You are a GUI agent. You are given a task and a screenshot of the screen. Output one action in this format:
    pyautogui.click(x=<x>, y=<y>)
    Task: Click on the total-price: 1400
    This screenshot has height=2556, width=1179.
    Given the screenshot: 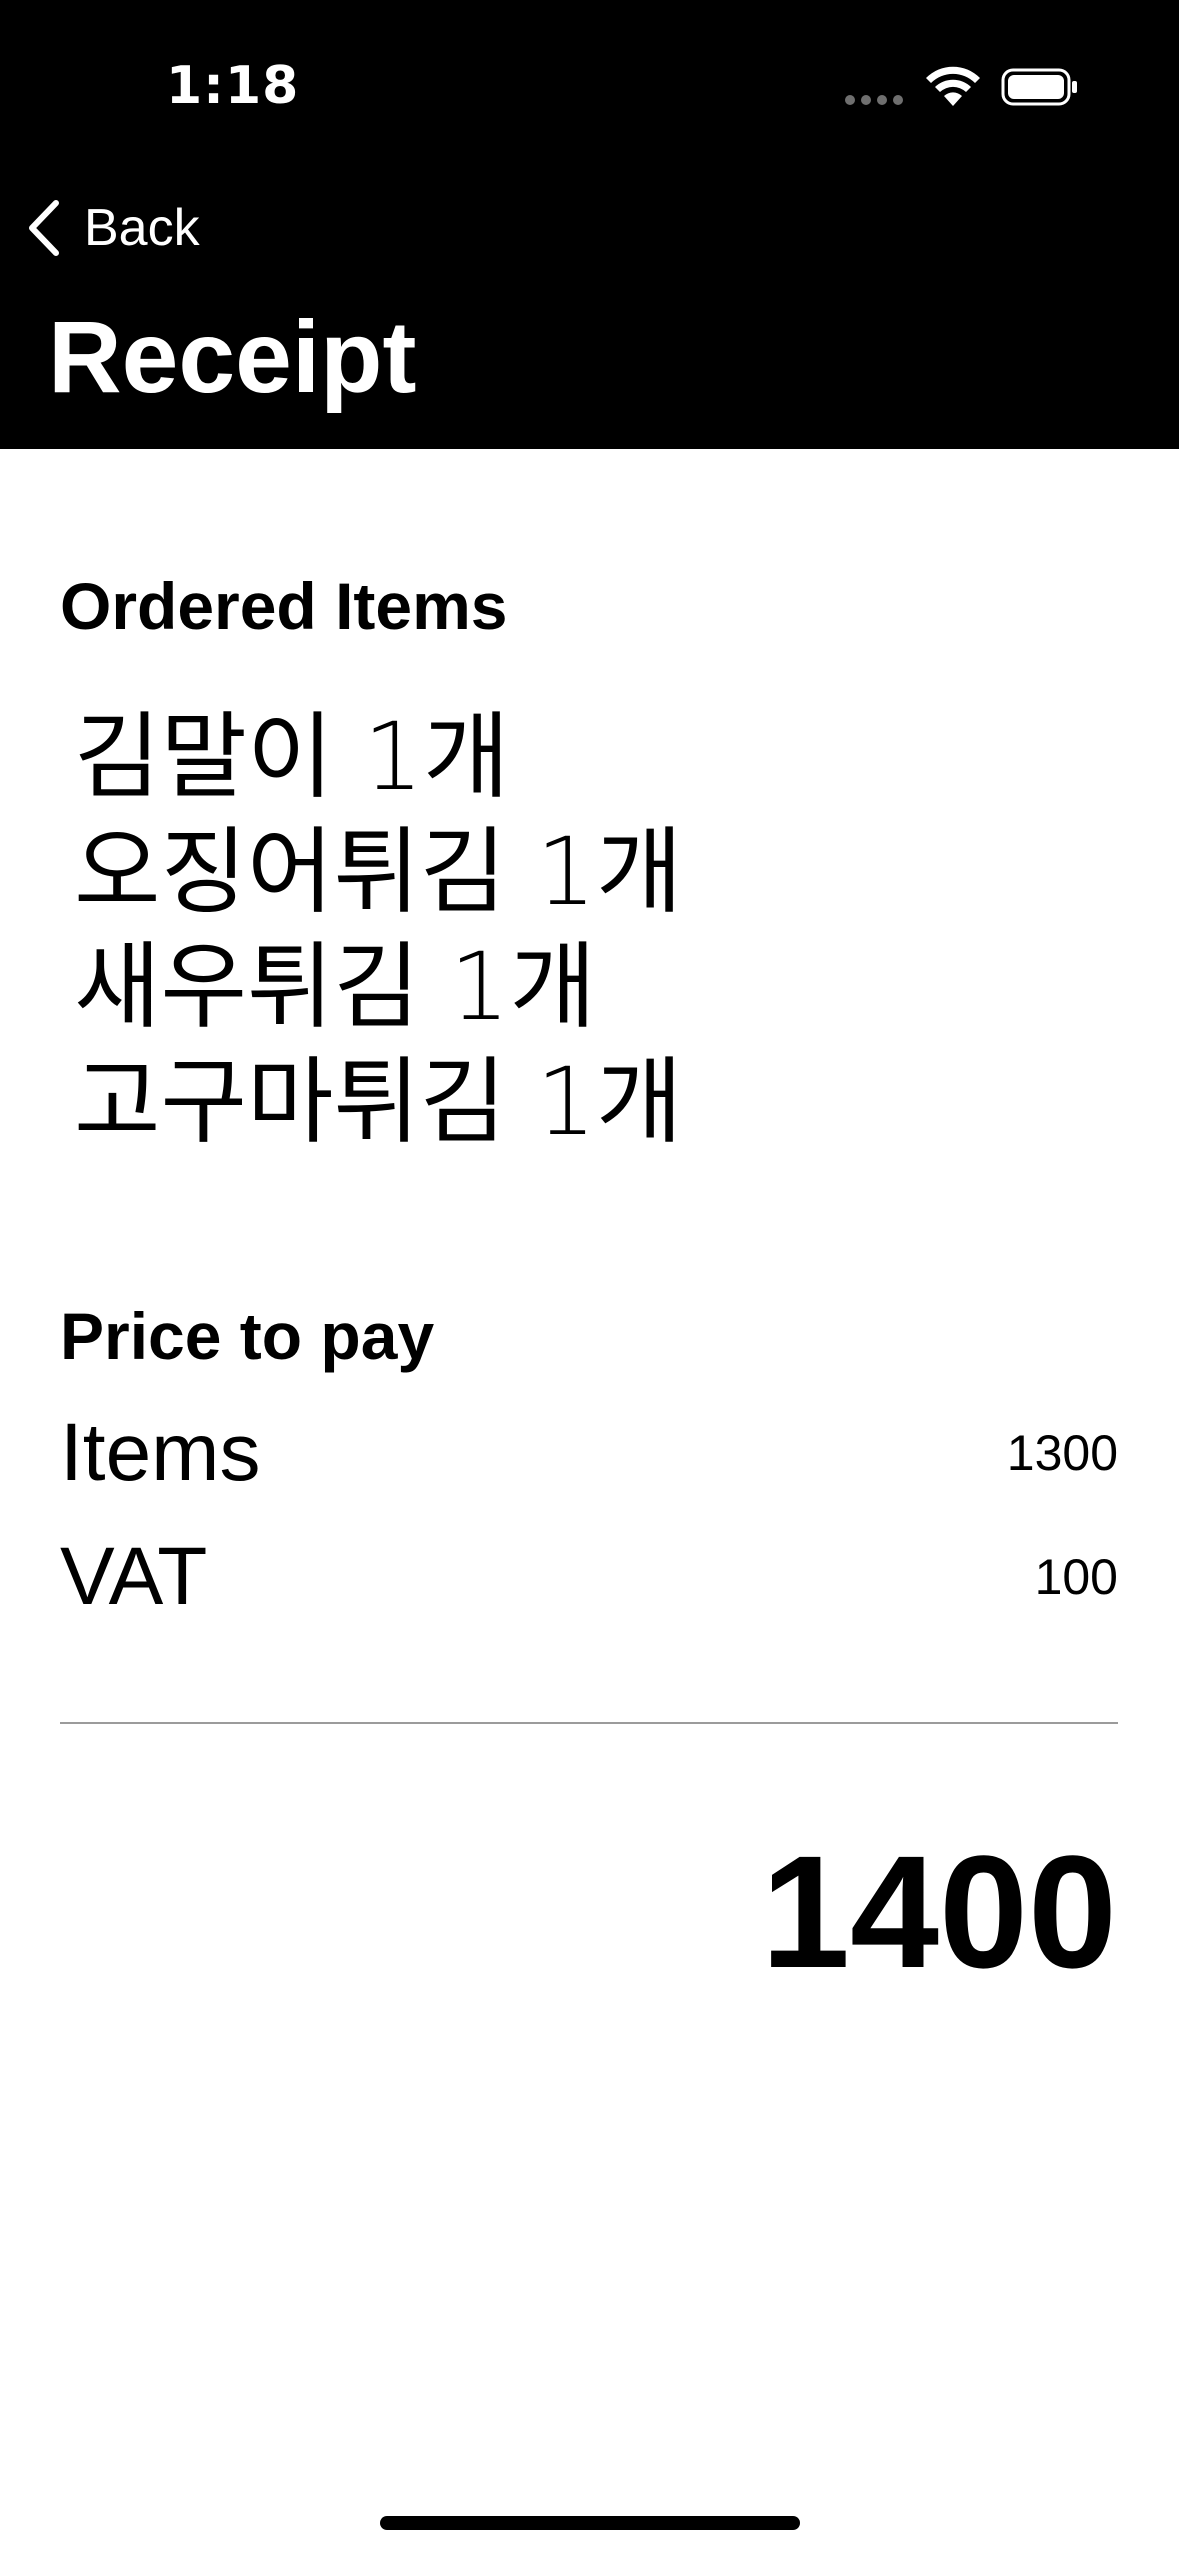 What is the action you would take?
    pyautogui.click(x=939, y=1911)
    